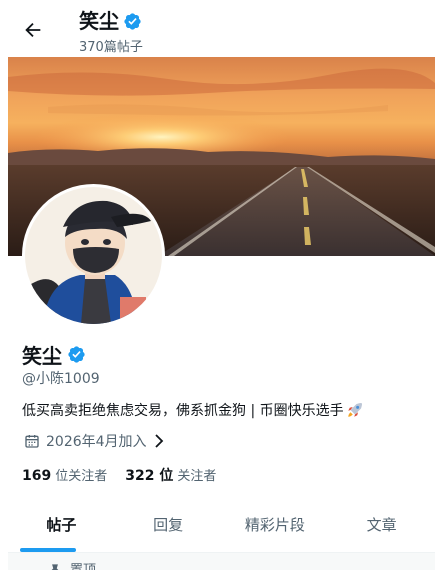 Image resolution: width=435 pixels, height=570 pixels. I want to click on header-title: 笑尘, so click(99, 21).